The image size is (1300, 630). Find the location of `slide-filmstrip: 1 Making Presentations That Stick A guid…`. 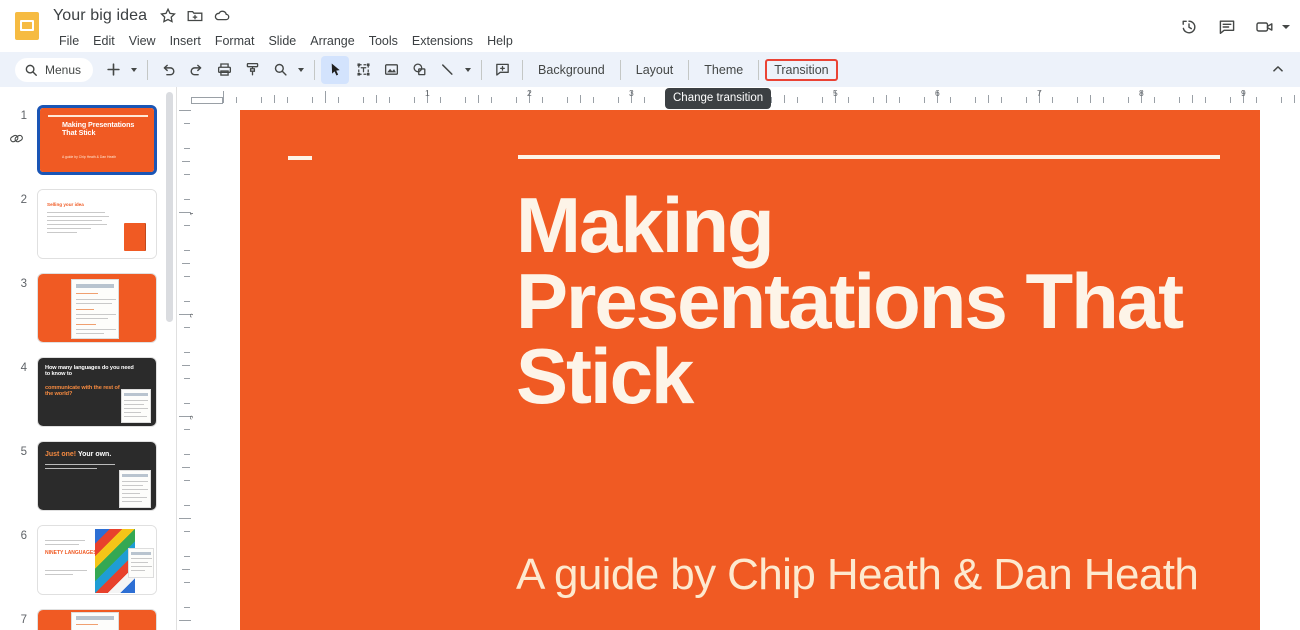

slide-filmstrip: 1 Making Presentations That Stick A guid… is located at coordinates (88, 358).